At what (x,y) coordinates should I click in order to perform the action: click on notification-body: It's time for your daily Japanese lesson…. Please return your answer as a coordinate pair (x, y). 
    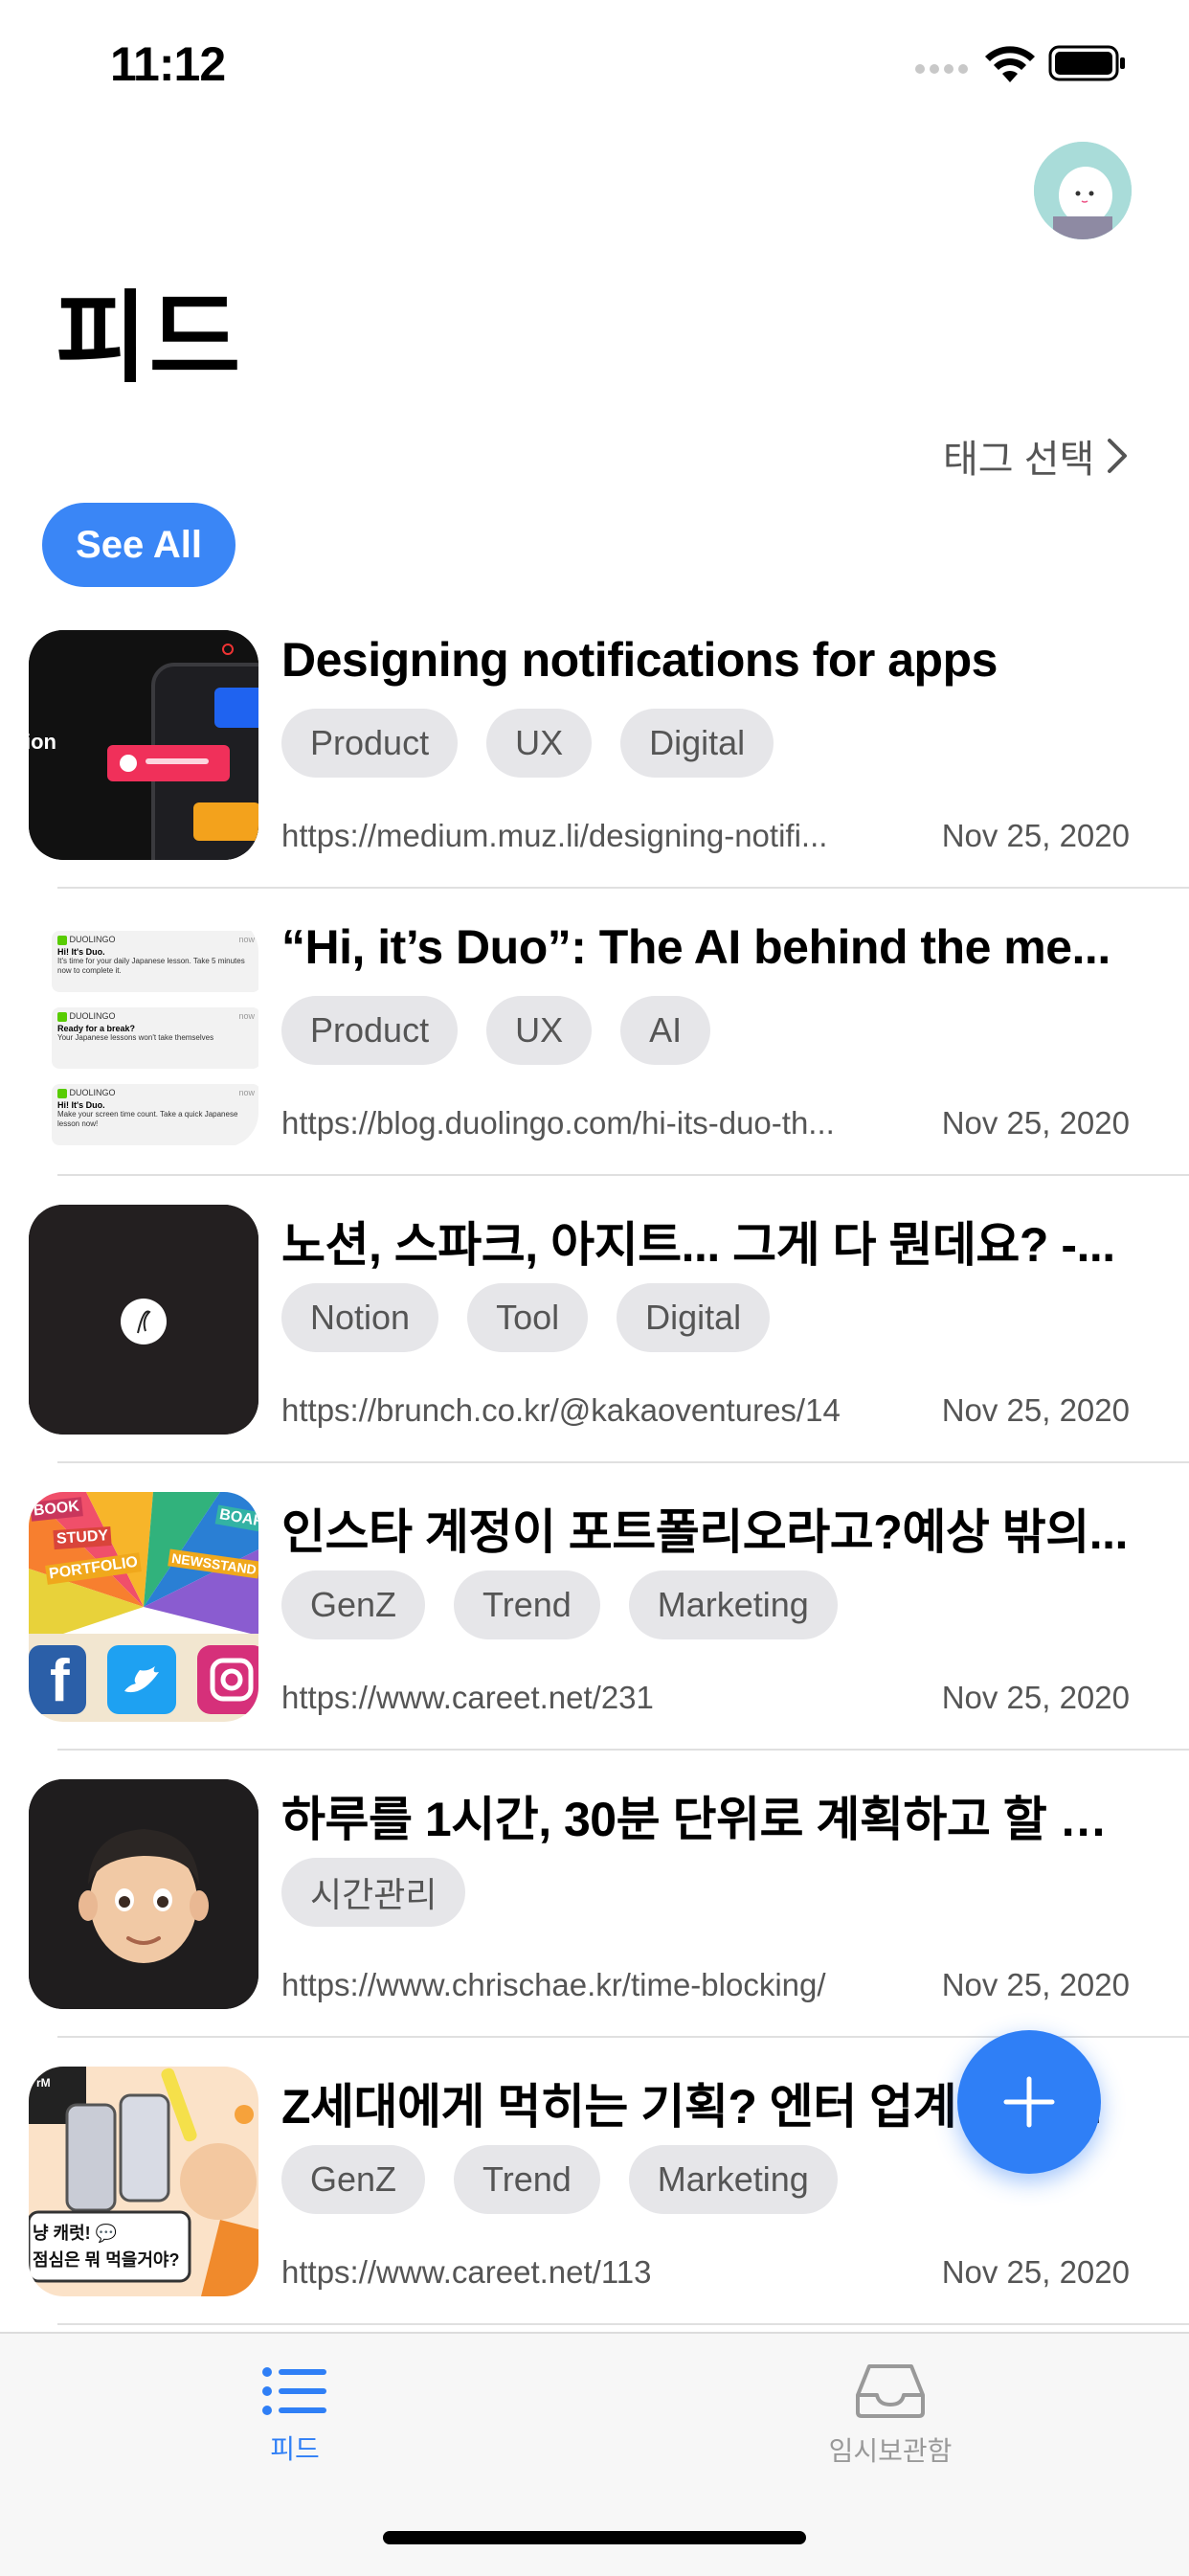
    Looking at the image, I should click on (151, 965).